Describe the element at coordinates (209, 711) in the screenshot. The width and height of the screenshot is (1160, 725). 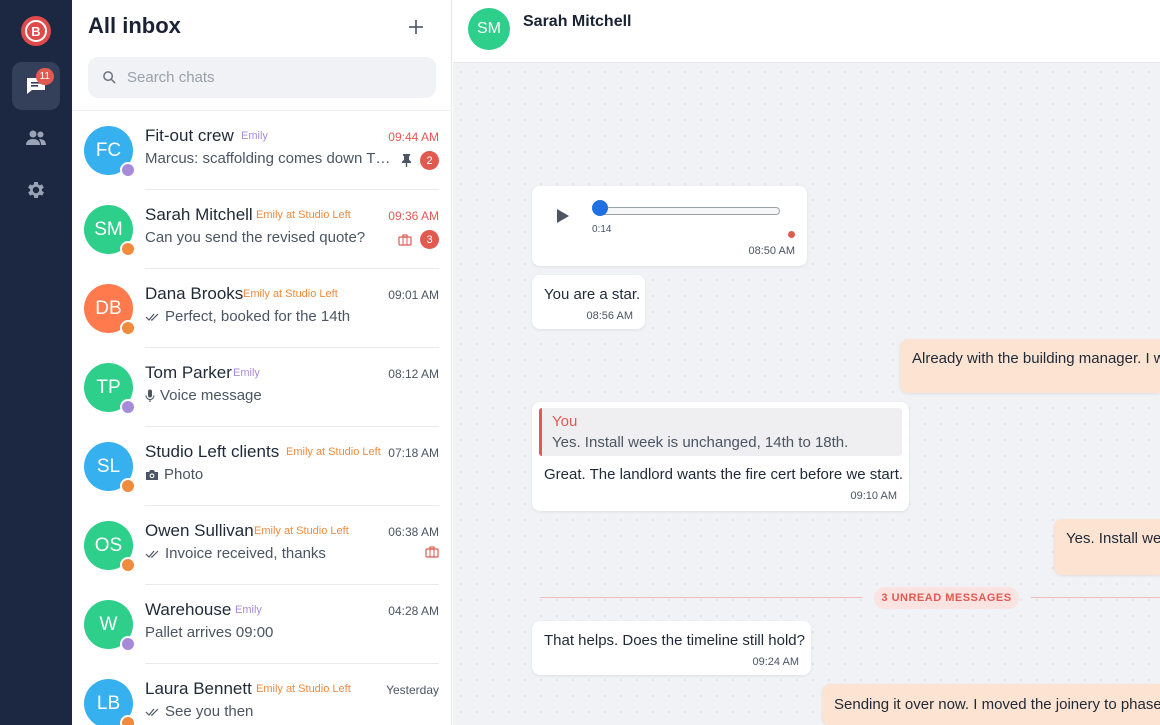
I see `chat-preview-text: See you then` at that location.